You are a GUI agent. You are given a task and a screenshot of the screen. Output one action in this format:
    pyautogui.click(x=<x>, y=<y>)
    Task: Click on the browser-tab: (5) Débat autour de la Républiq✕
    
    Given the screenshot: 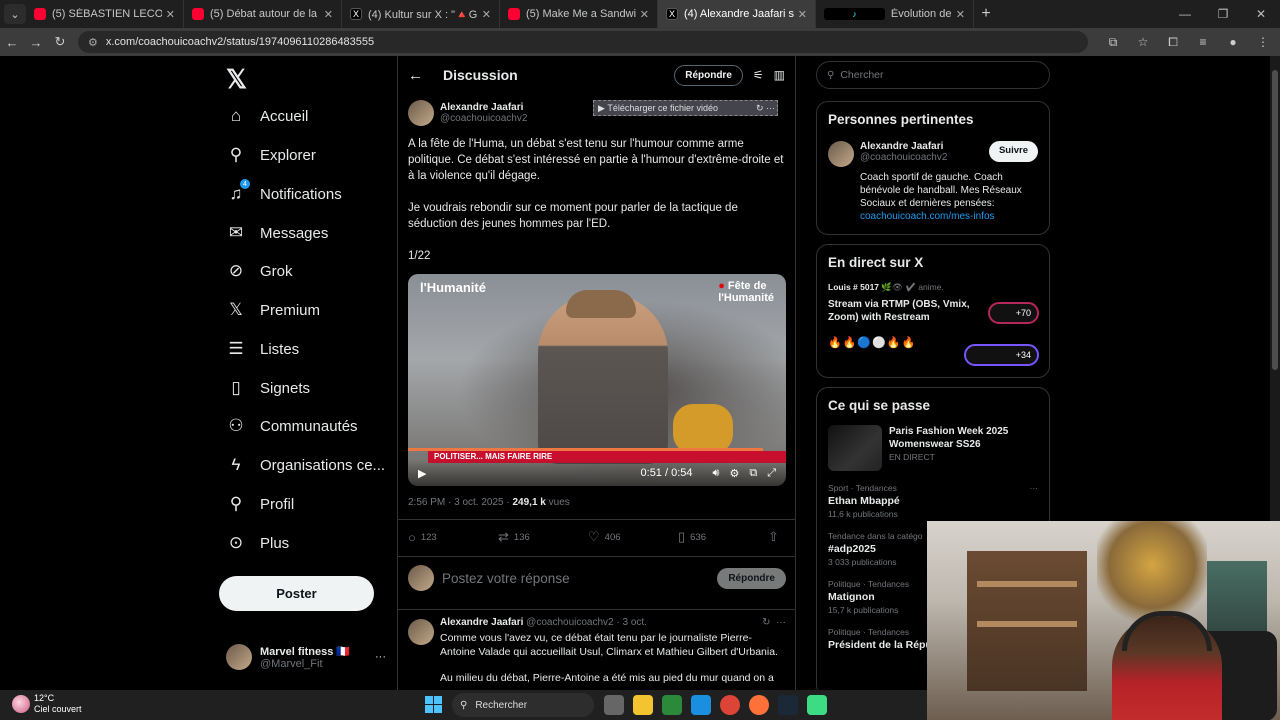 What is the action you would take?
    pyautogui.click(x=263, y=14)
    